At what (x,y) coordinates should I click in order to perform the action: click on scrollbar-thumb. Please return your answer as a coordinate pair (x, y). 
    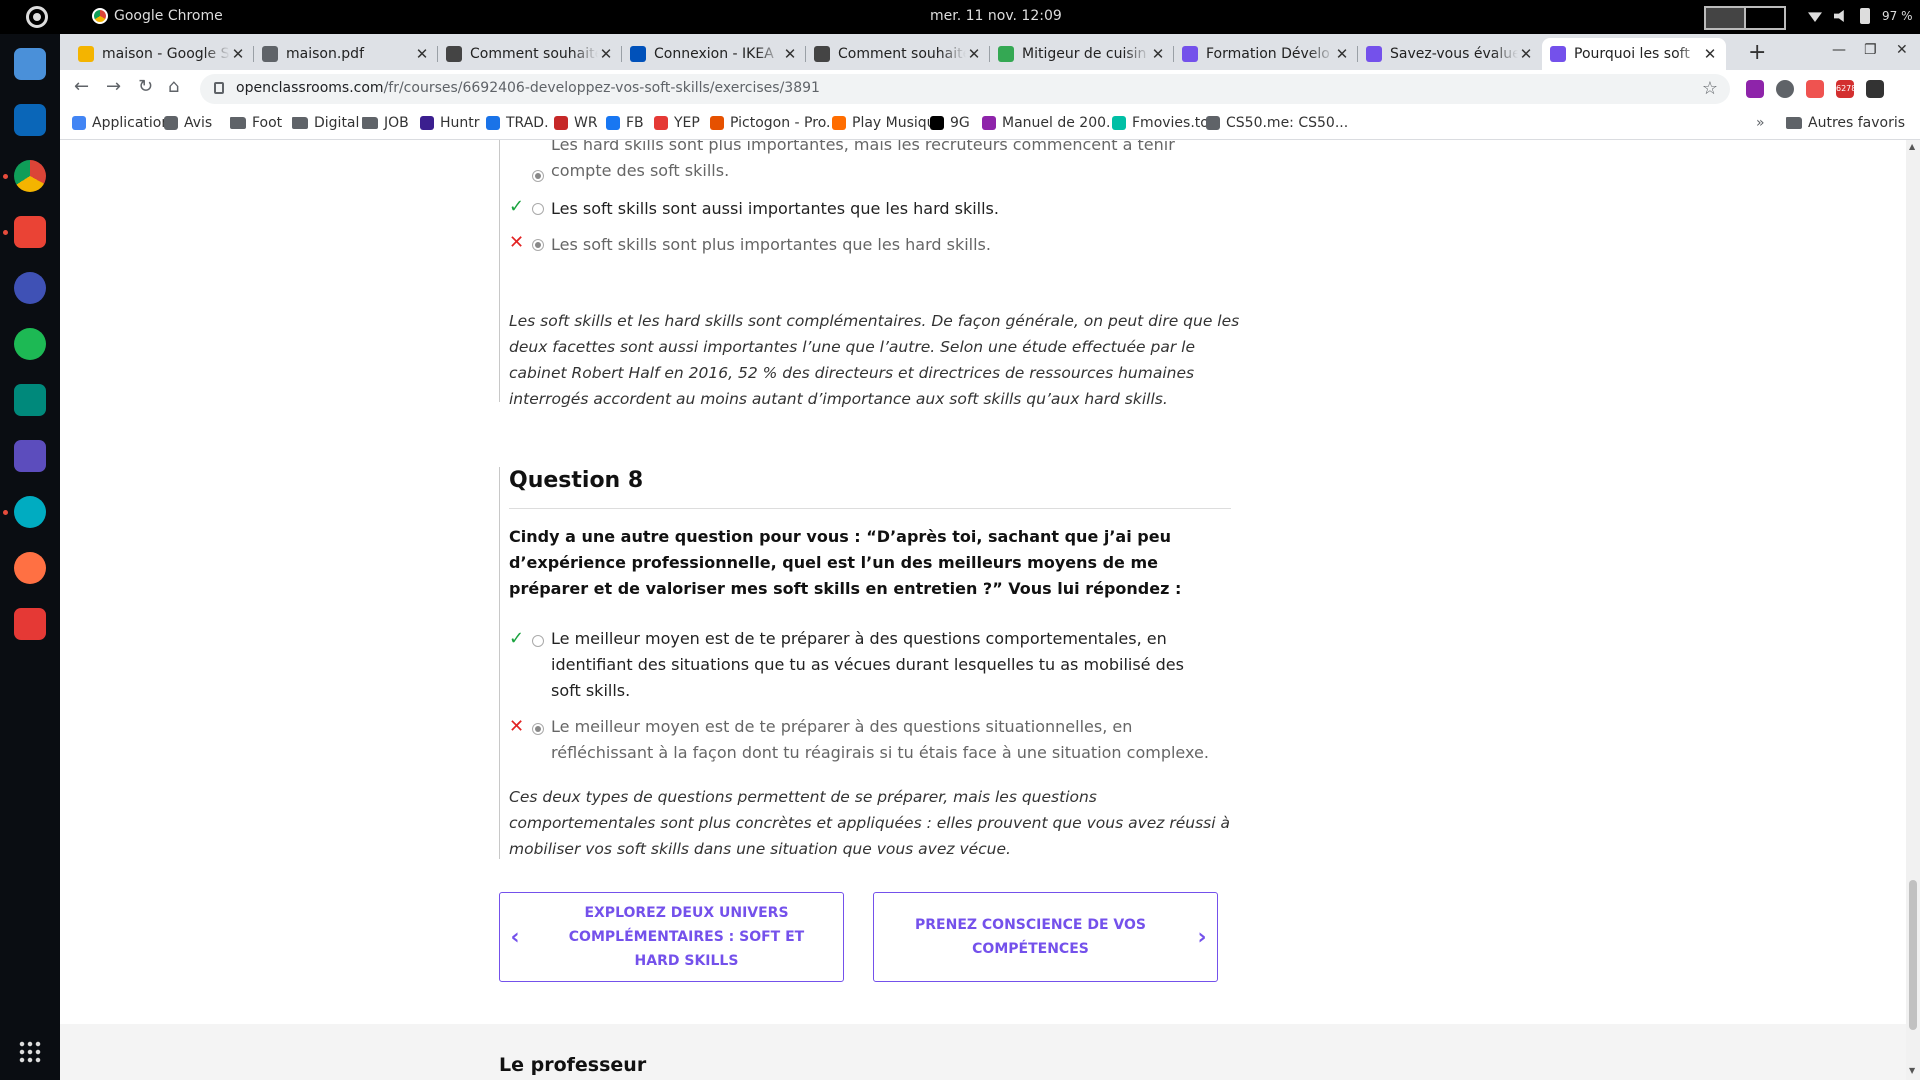
    Looking at the image, I should click on (1913, 955).